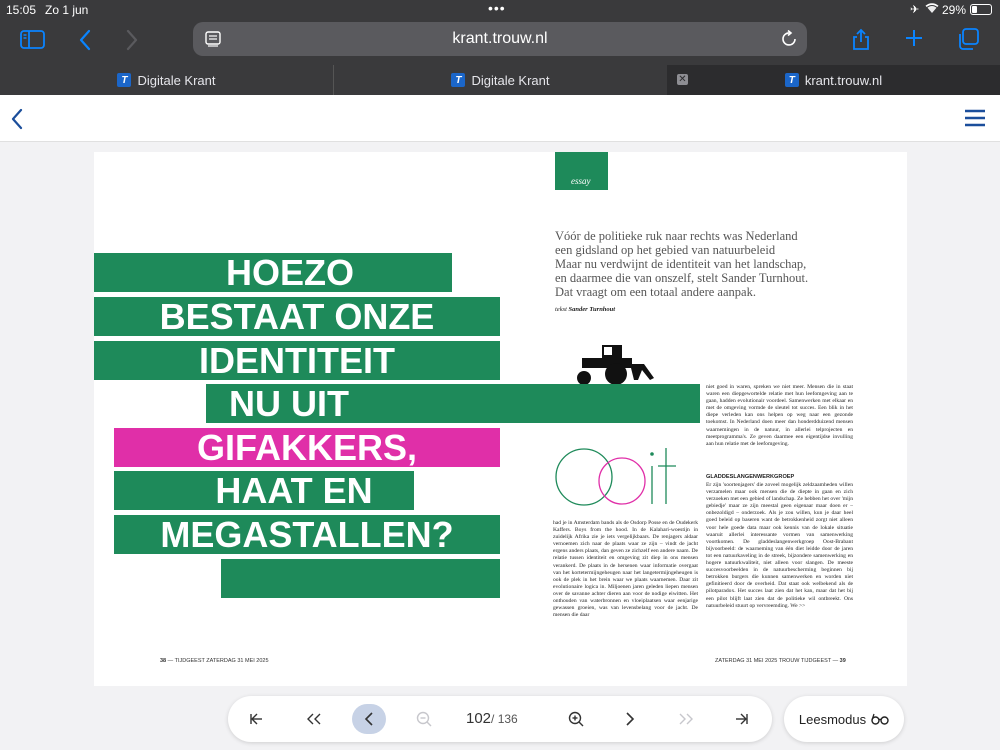 The width and height of the screenshot is (1000, 750). What do you see at coordinates (861, 41) in the screenshot?
I see `share-icon` at bounding box center [861, 41].